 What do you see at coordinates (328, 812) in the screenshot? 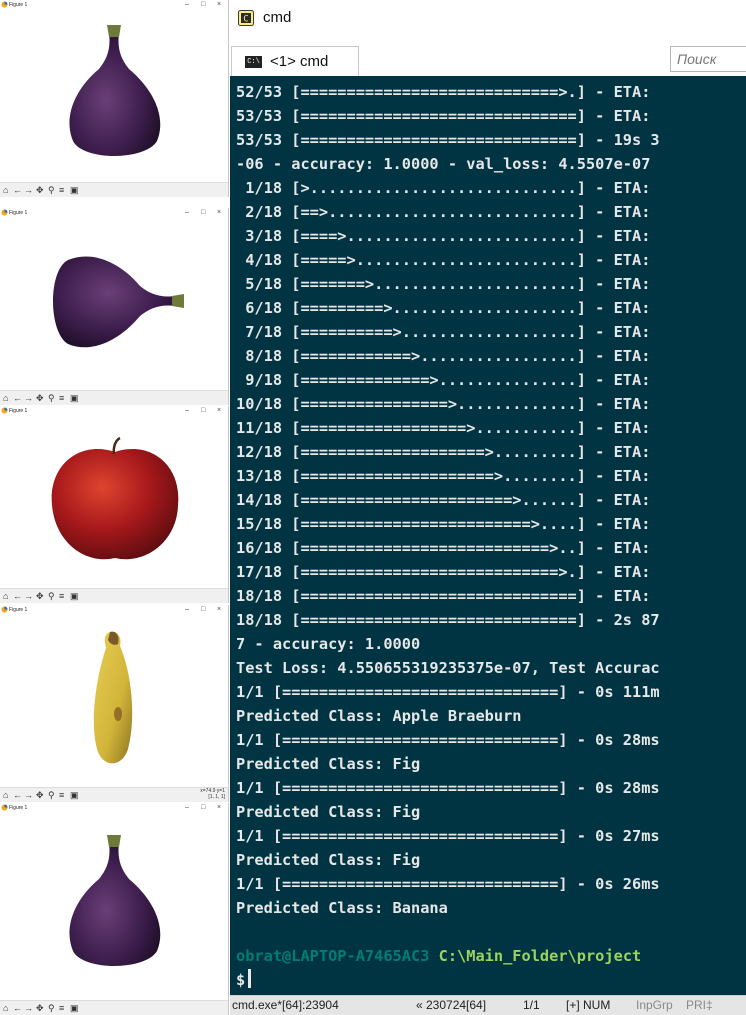
I see `console-line: Predicted Class: Fig` at bounding box center [328, 812].